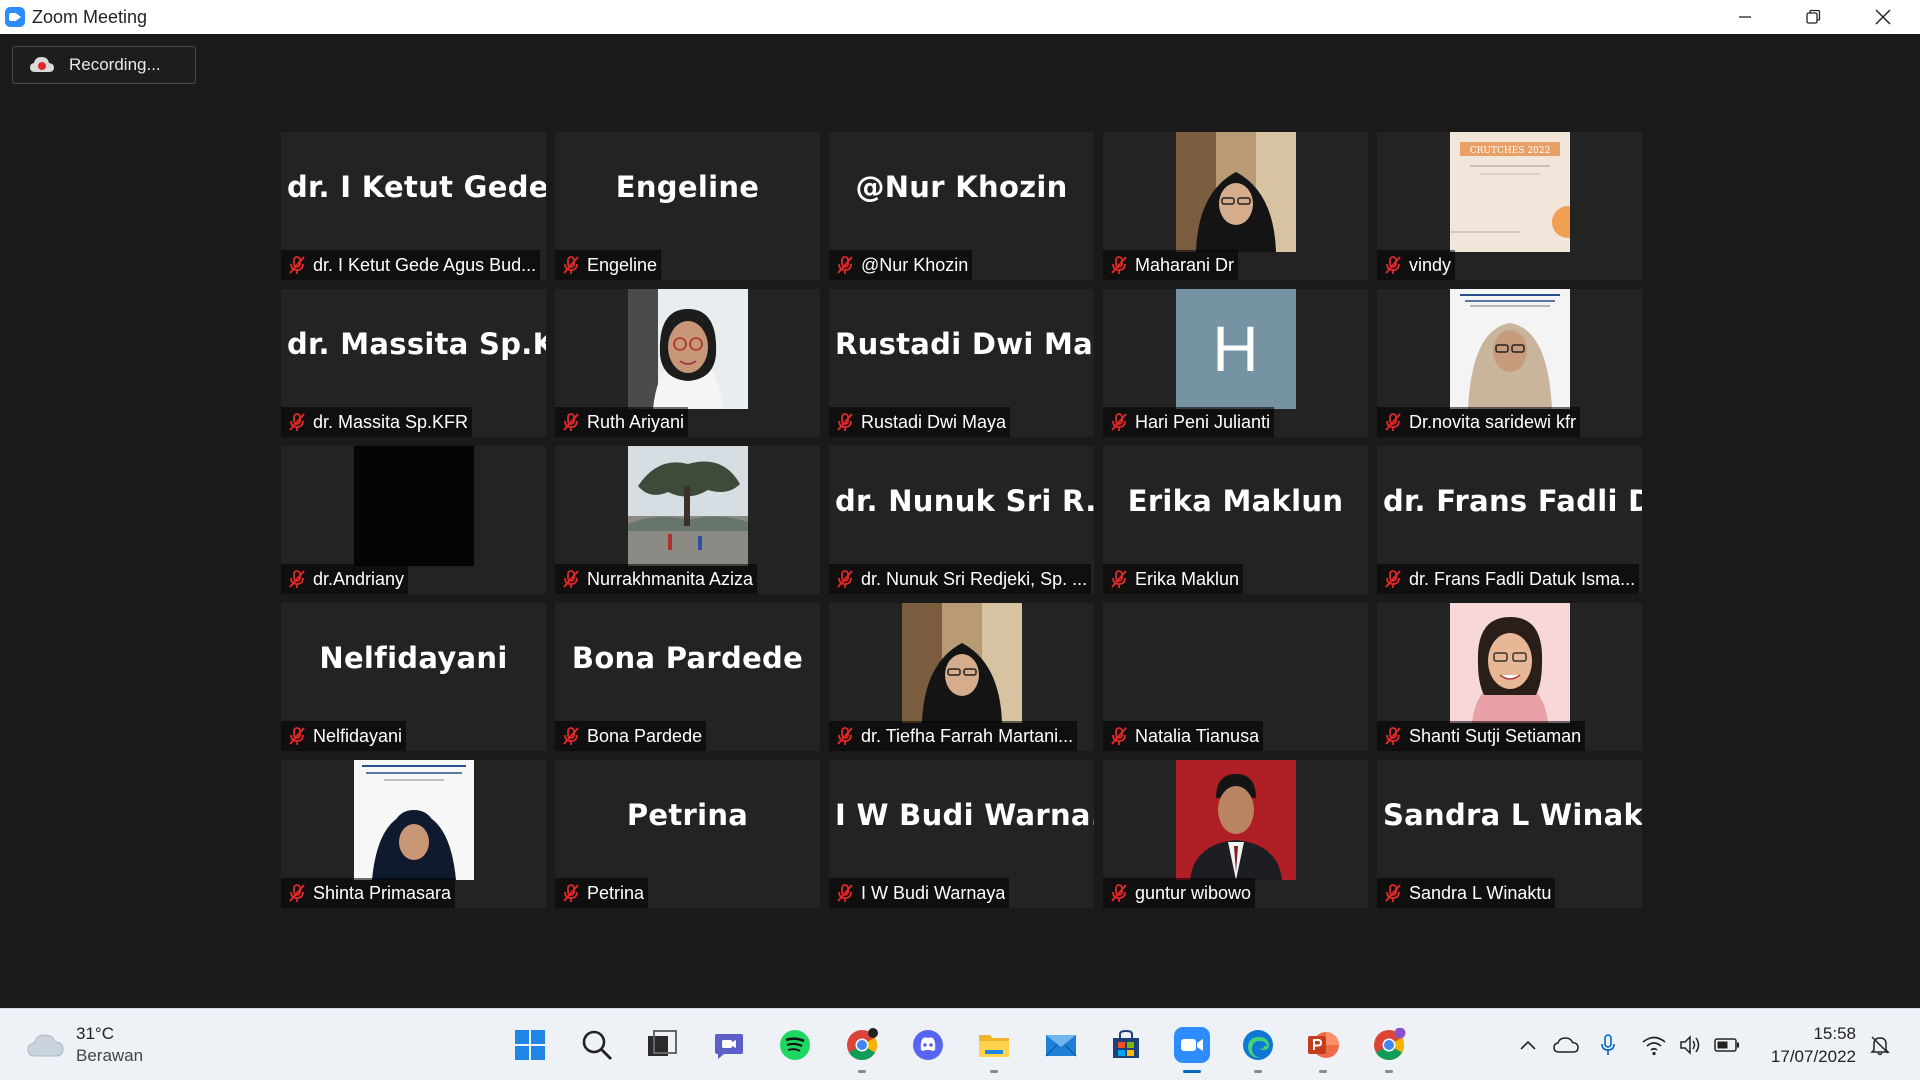 This screenshot has height=1080, width=1920. I want to click on participant-tile: Engeline Engeline, so click(687, 206).